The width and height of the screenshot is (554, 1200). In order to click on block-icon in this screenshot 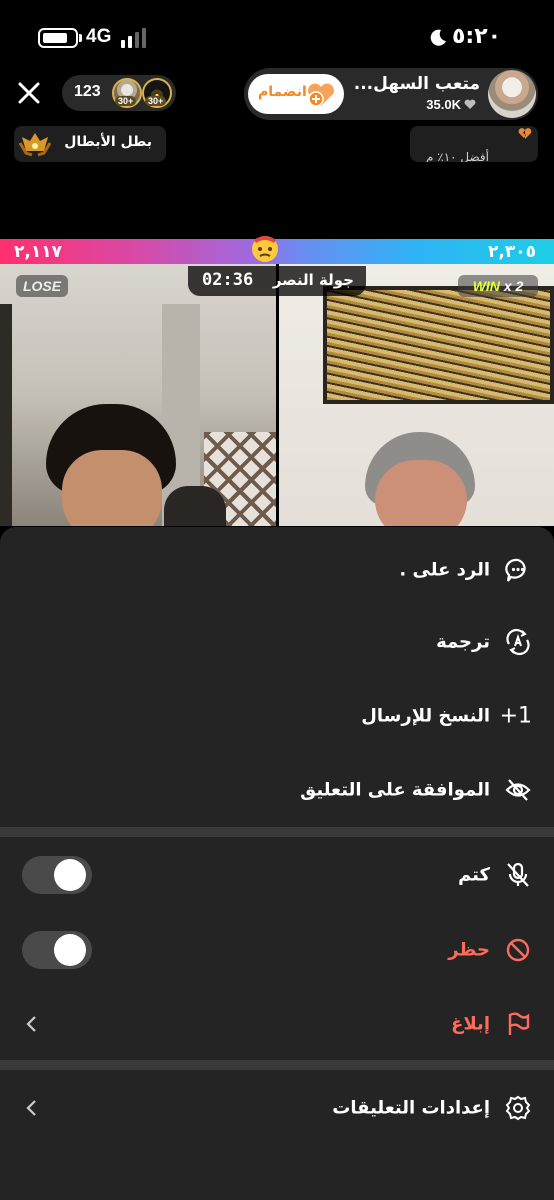, I will do `click(518, 950)`.